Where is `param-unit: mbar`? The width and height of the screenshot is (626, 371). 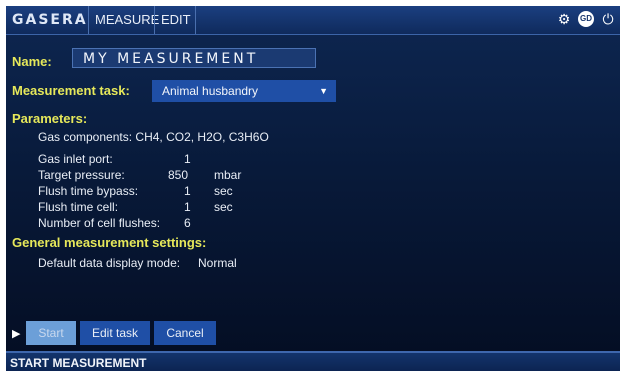
param-unit: mbar is located at coordinates (228, 175).